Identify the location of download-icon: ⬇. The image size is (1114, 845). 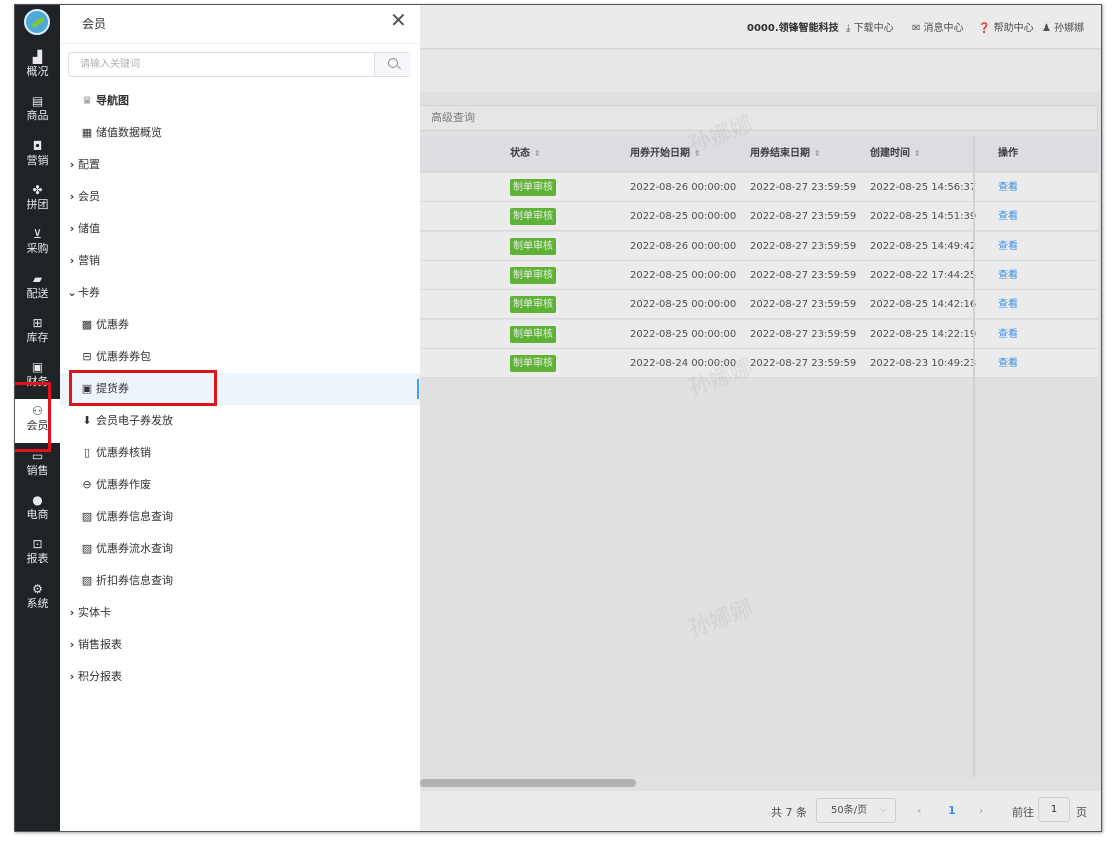
(87, 420).